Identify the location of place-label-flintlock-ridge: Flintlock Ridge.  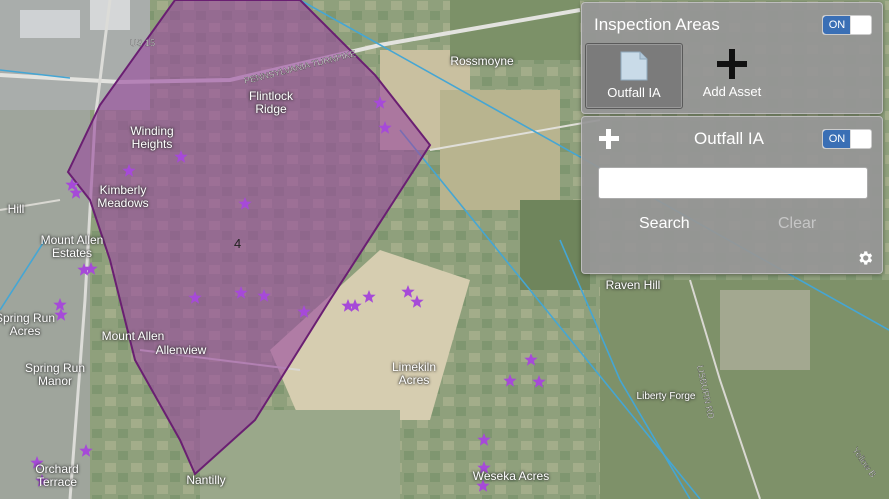
(271, 102).